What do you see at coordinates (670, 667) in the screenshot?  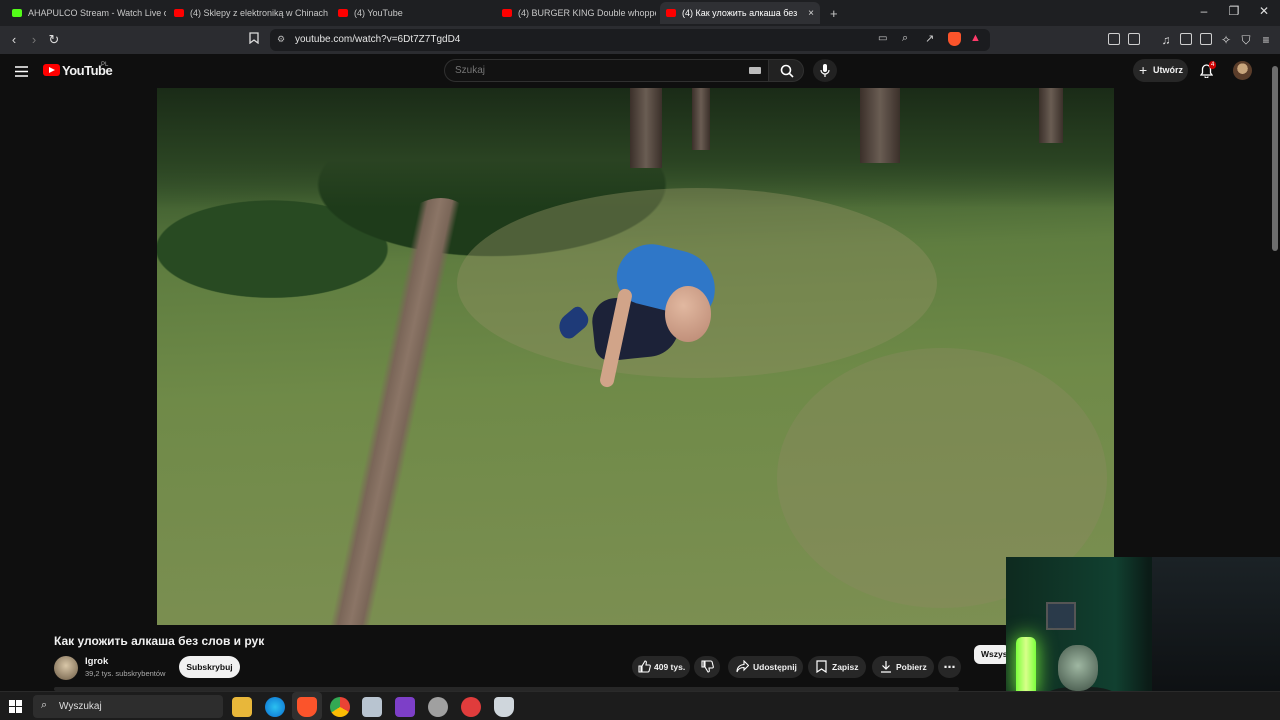 I see `like-count: 409 tys.` at bounding box center [670, 667].